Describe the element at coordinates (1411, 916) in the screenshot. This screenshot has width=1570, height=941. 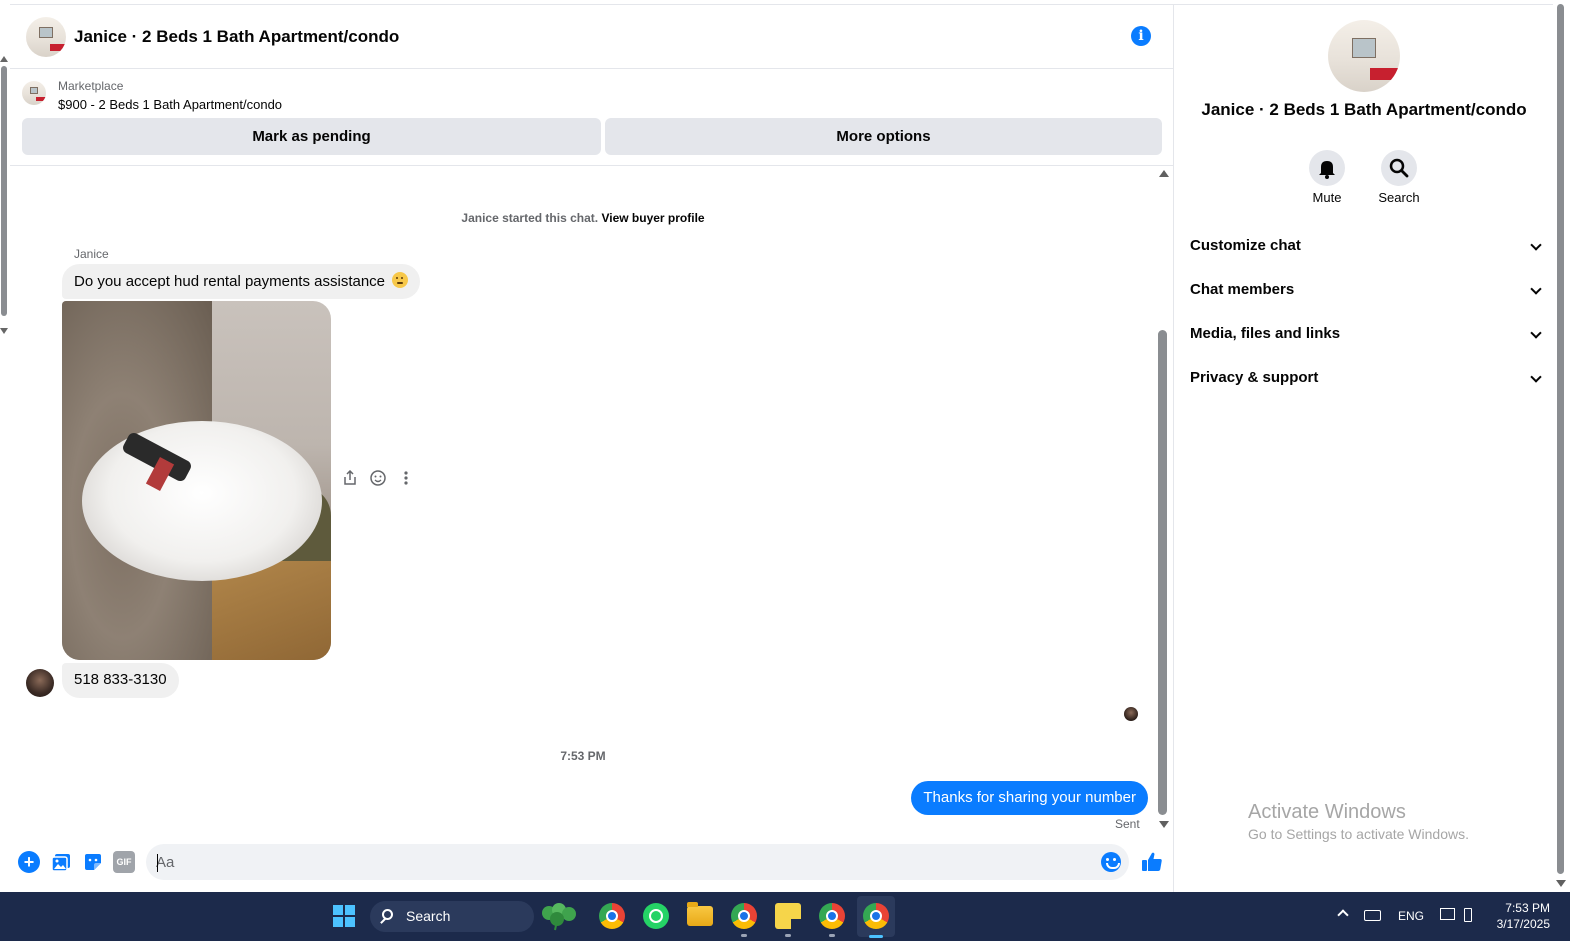
I see `language-indicator: ENG` at that location.